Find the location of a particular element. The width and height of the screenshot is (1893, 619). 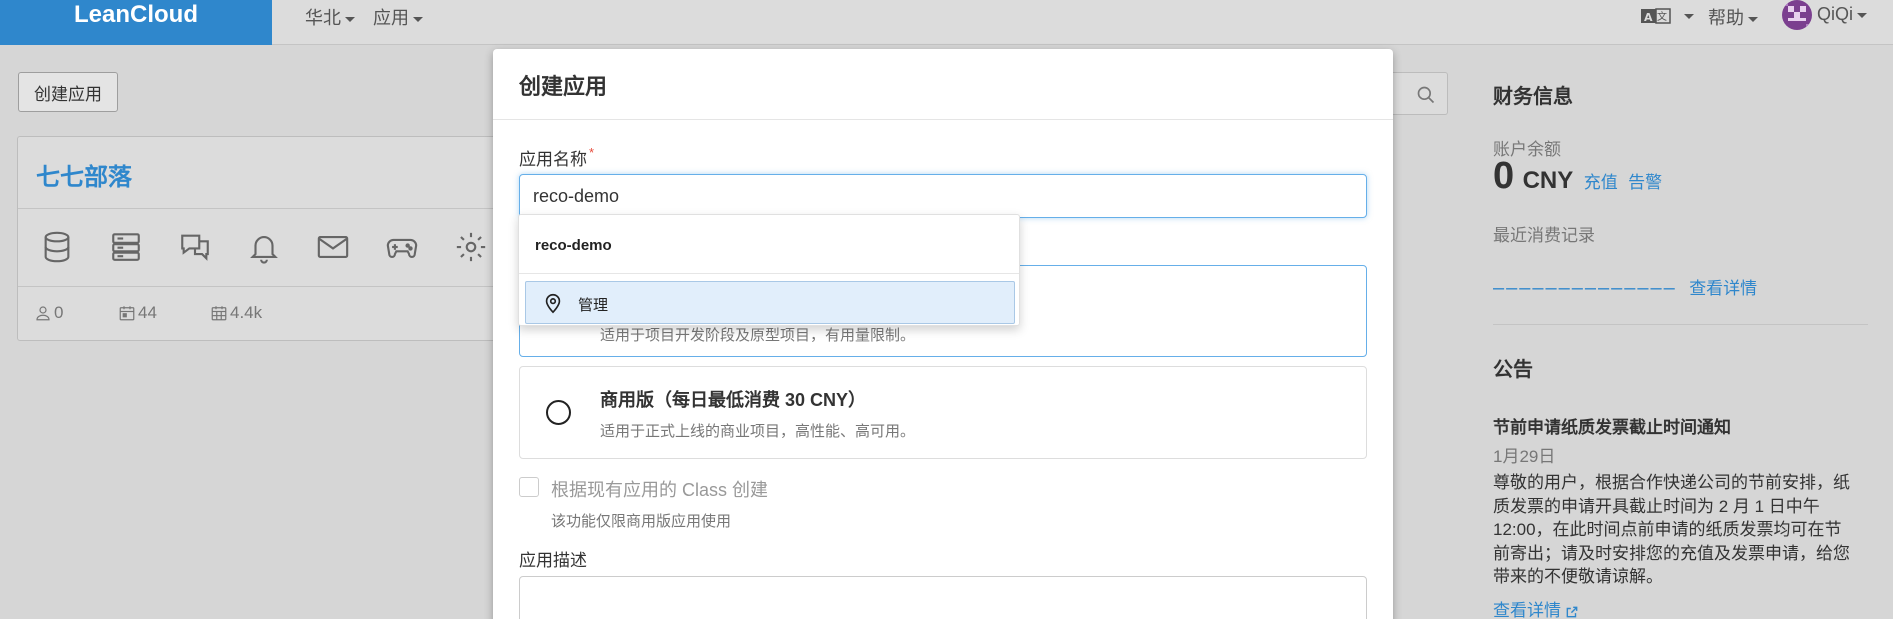

stat-days: 44 is located at coordinates (137, 313).